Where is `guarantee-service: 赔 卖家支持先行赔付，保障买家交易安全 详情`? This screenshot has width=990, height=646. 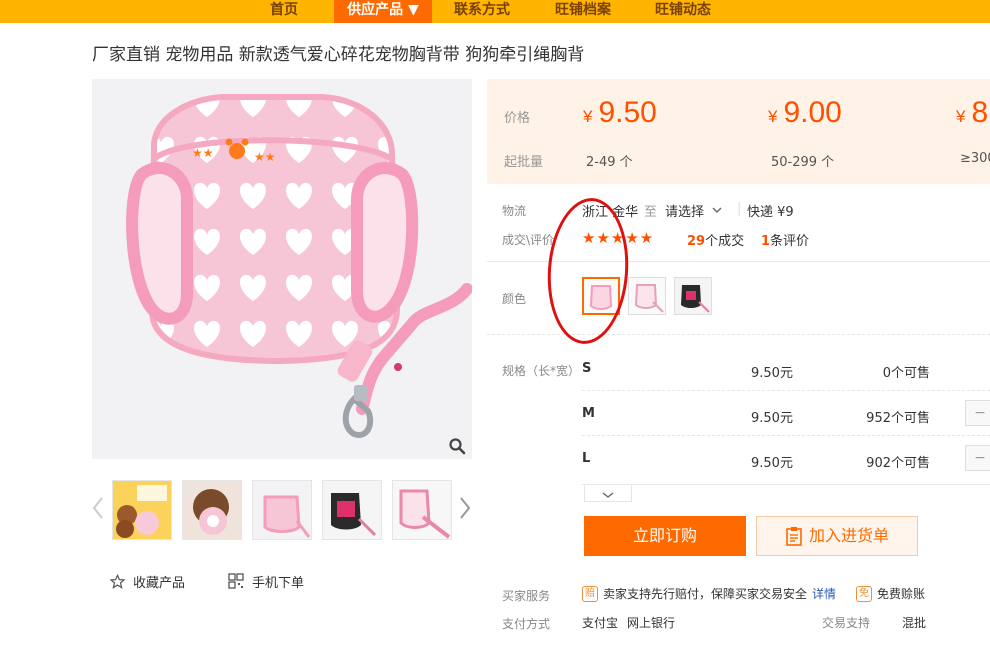 guarantee-service: 赔 卖家支持先行赔付，保障买家交易安全 详情 is located at coordinates (709, 593).